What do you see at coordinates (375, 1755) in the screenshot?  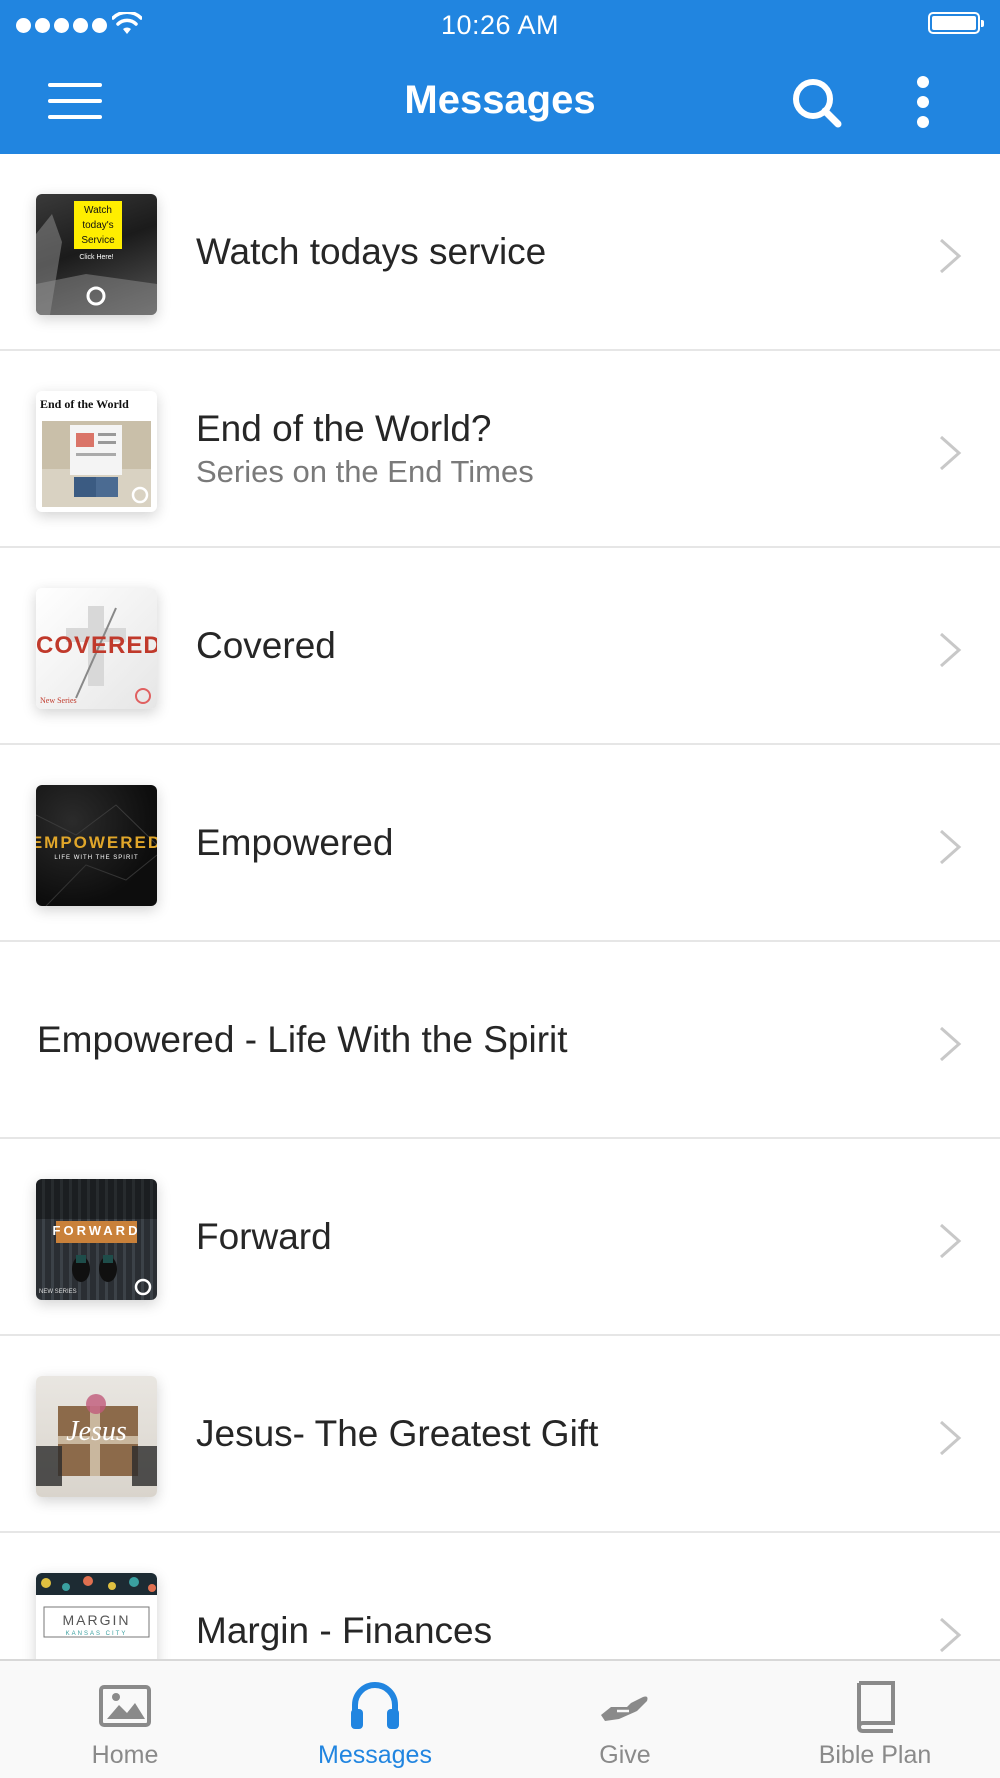 I see `tab-label: Messages` at bounding box center [375, 1755].